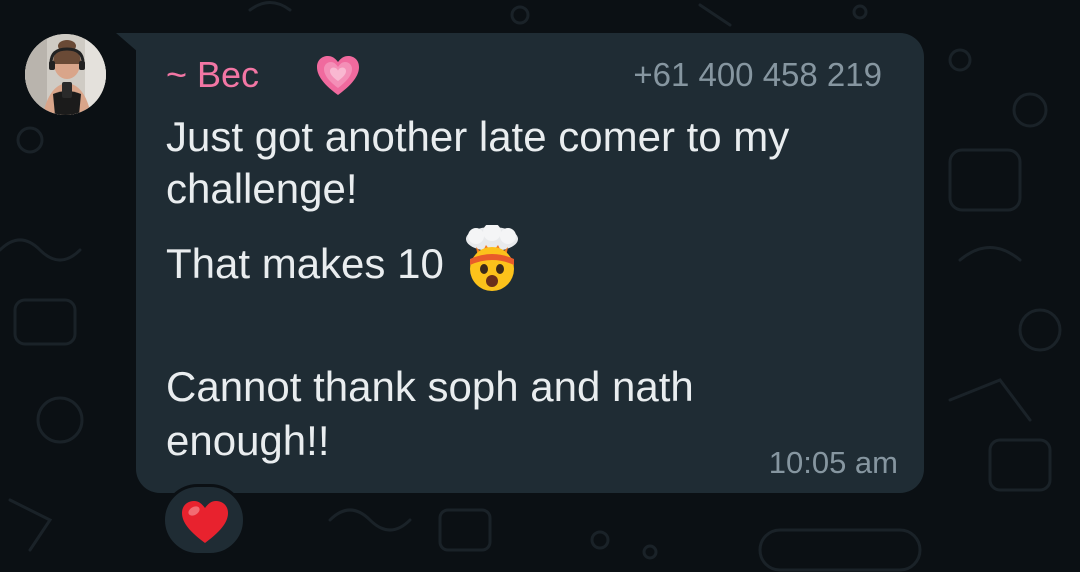 Image resolution: width=1080 pixels, height=572 pixels. What do you see at coordinates (305, 263) in the screenshot?
I see `message-text-line: That makes 10` at bounding box center [305, 263].